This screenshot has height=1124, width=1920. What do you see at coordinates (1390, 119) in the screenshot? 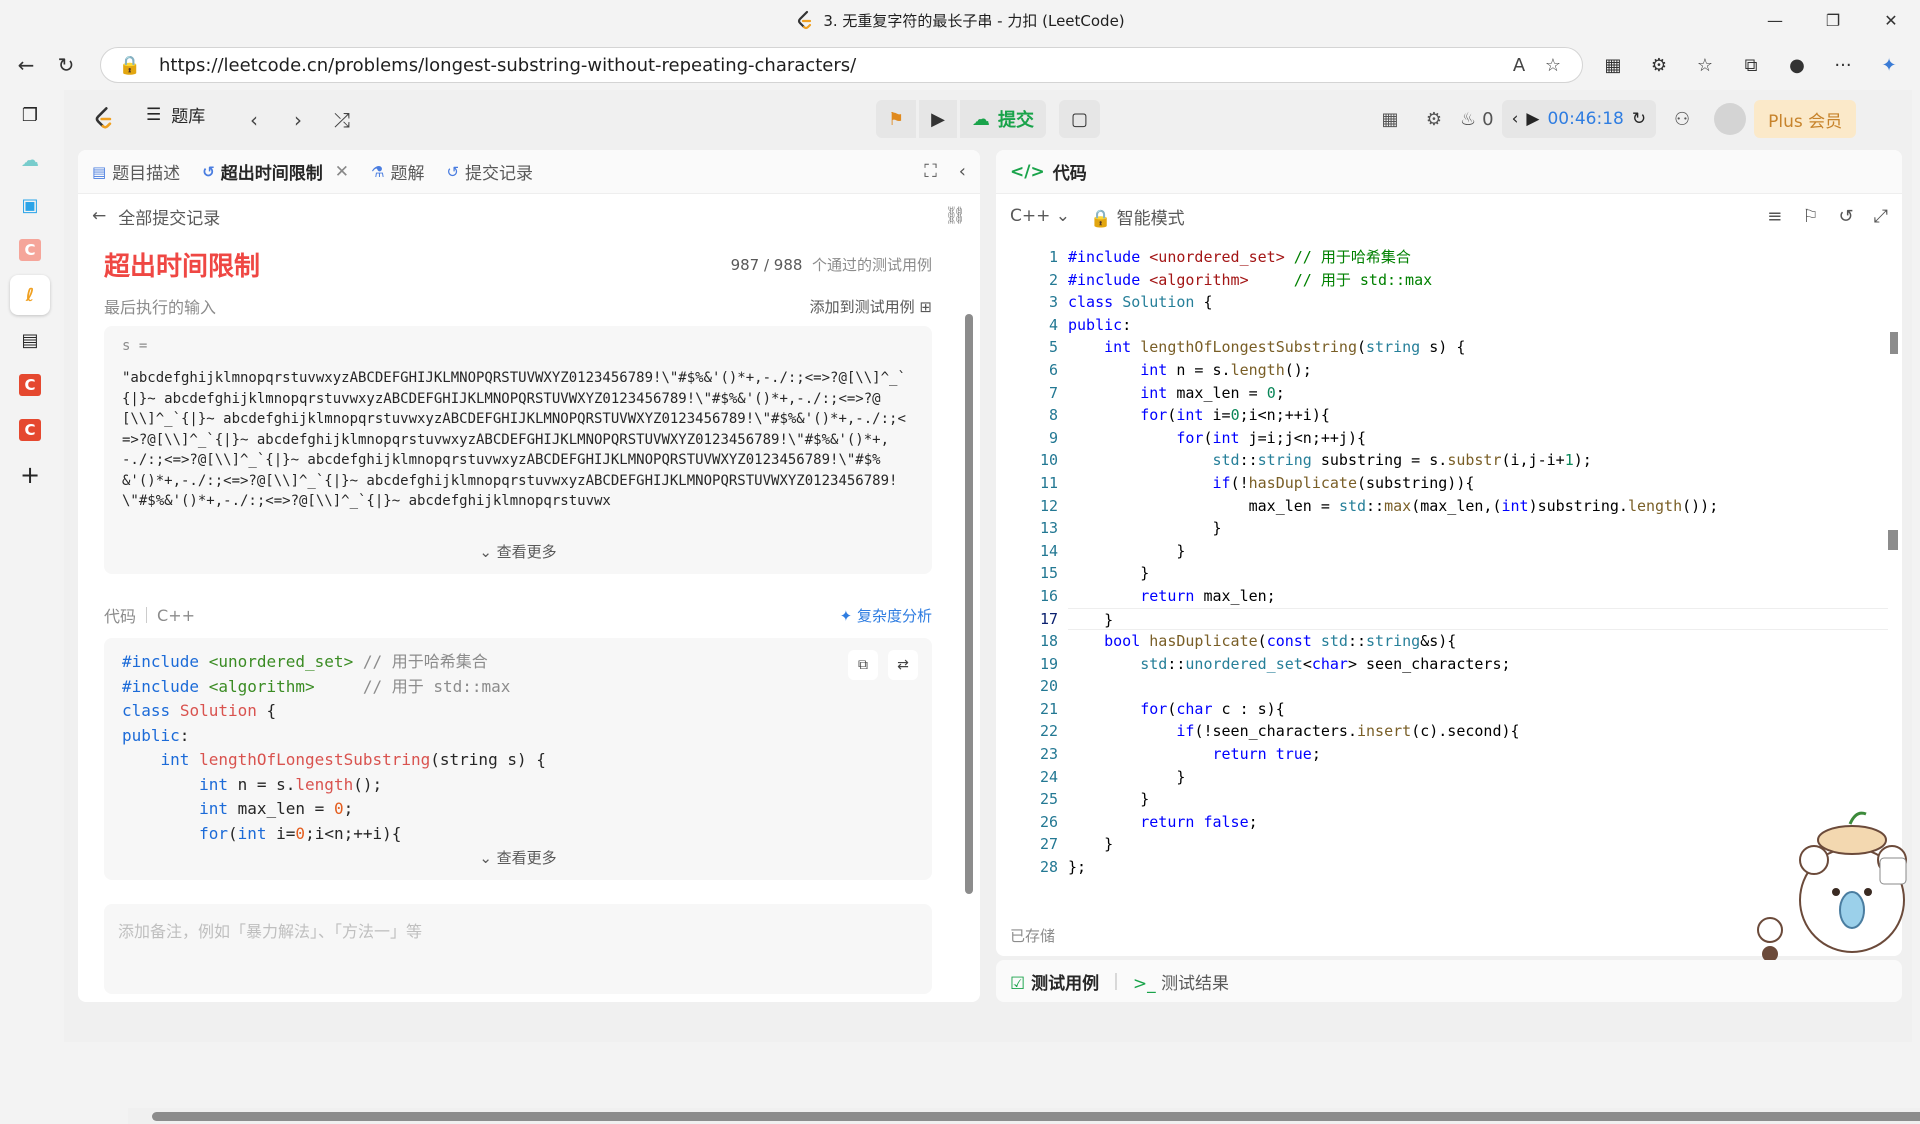
I see `layout-icon: ▦` at bounding box center [1390, 119].